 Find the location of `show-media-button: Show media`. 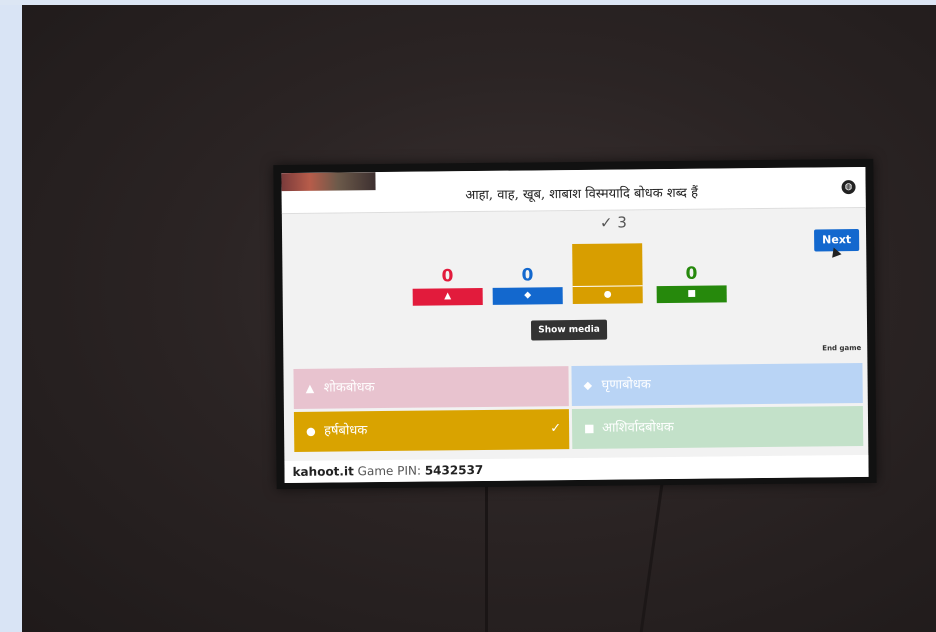

show-media-button: Show media is located at coordinates (569, 330).